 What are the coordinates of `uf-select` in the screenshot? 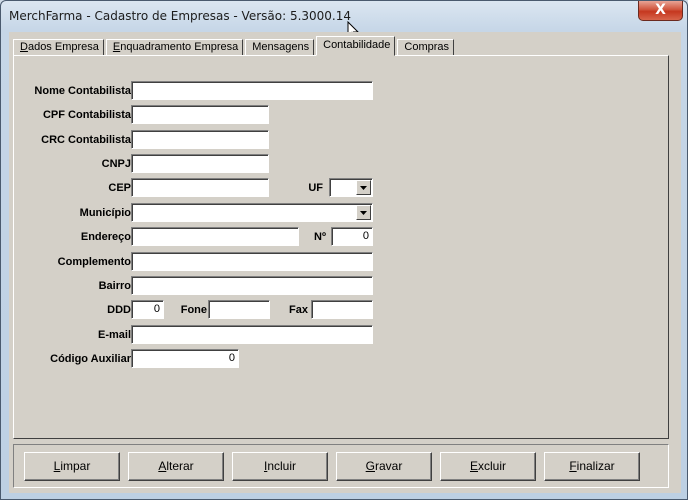 It's located at (351, 187).